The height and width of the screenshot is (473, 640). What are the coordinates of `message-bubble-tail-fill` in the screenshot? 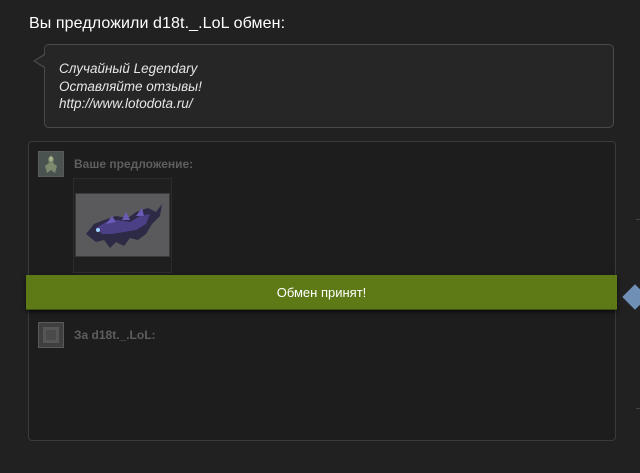 It's located at (40, 61).